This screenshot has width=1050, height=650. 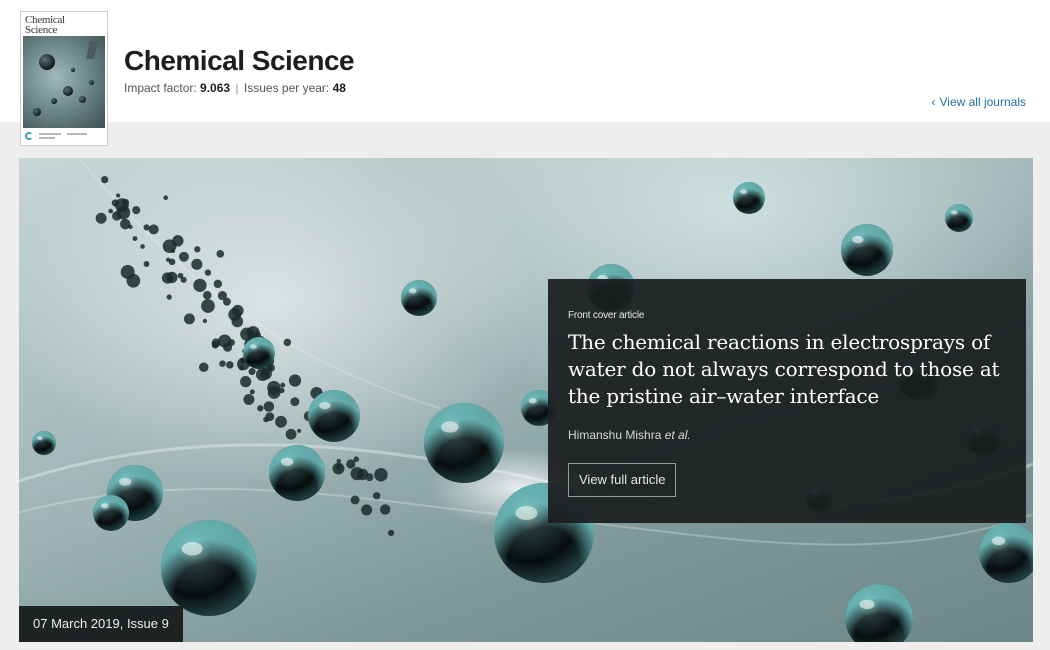 What do you see at coordinates (615, 435) in the screenshot?
I see `author-name: Himanshu Mishra` at bounding box center [615, 435].